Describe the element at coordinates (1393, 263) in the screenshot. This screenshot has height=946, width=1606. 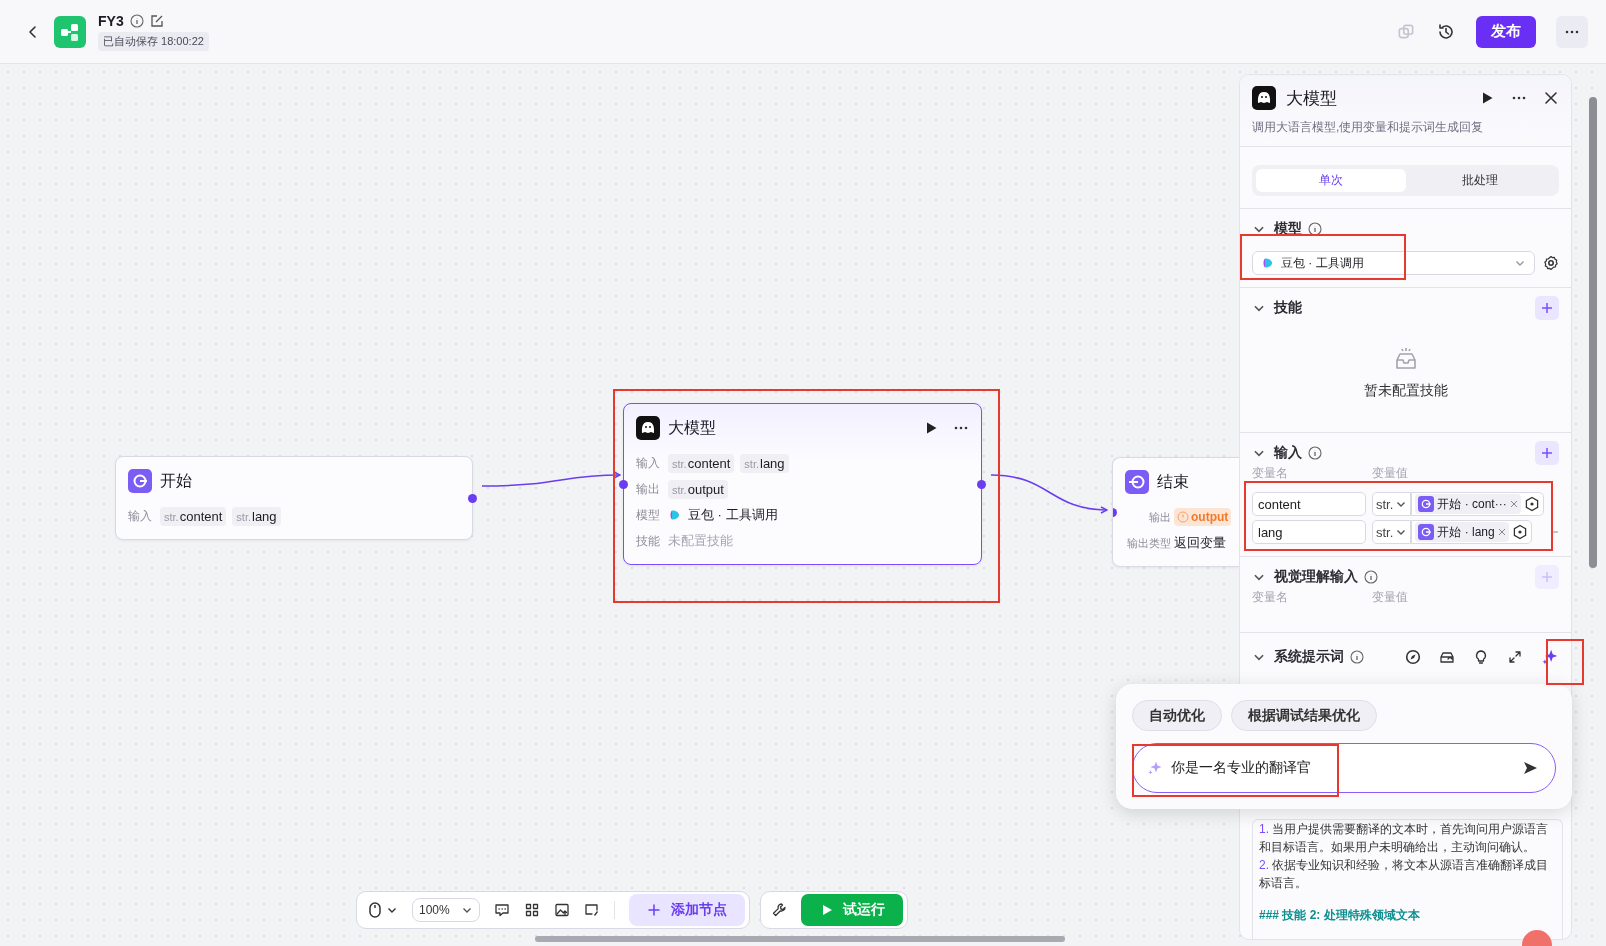
I see `model-select: 豆包 · 工具调用` at that location.